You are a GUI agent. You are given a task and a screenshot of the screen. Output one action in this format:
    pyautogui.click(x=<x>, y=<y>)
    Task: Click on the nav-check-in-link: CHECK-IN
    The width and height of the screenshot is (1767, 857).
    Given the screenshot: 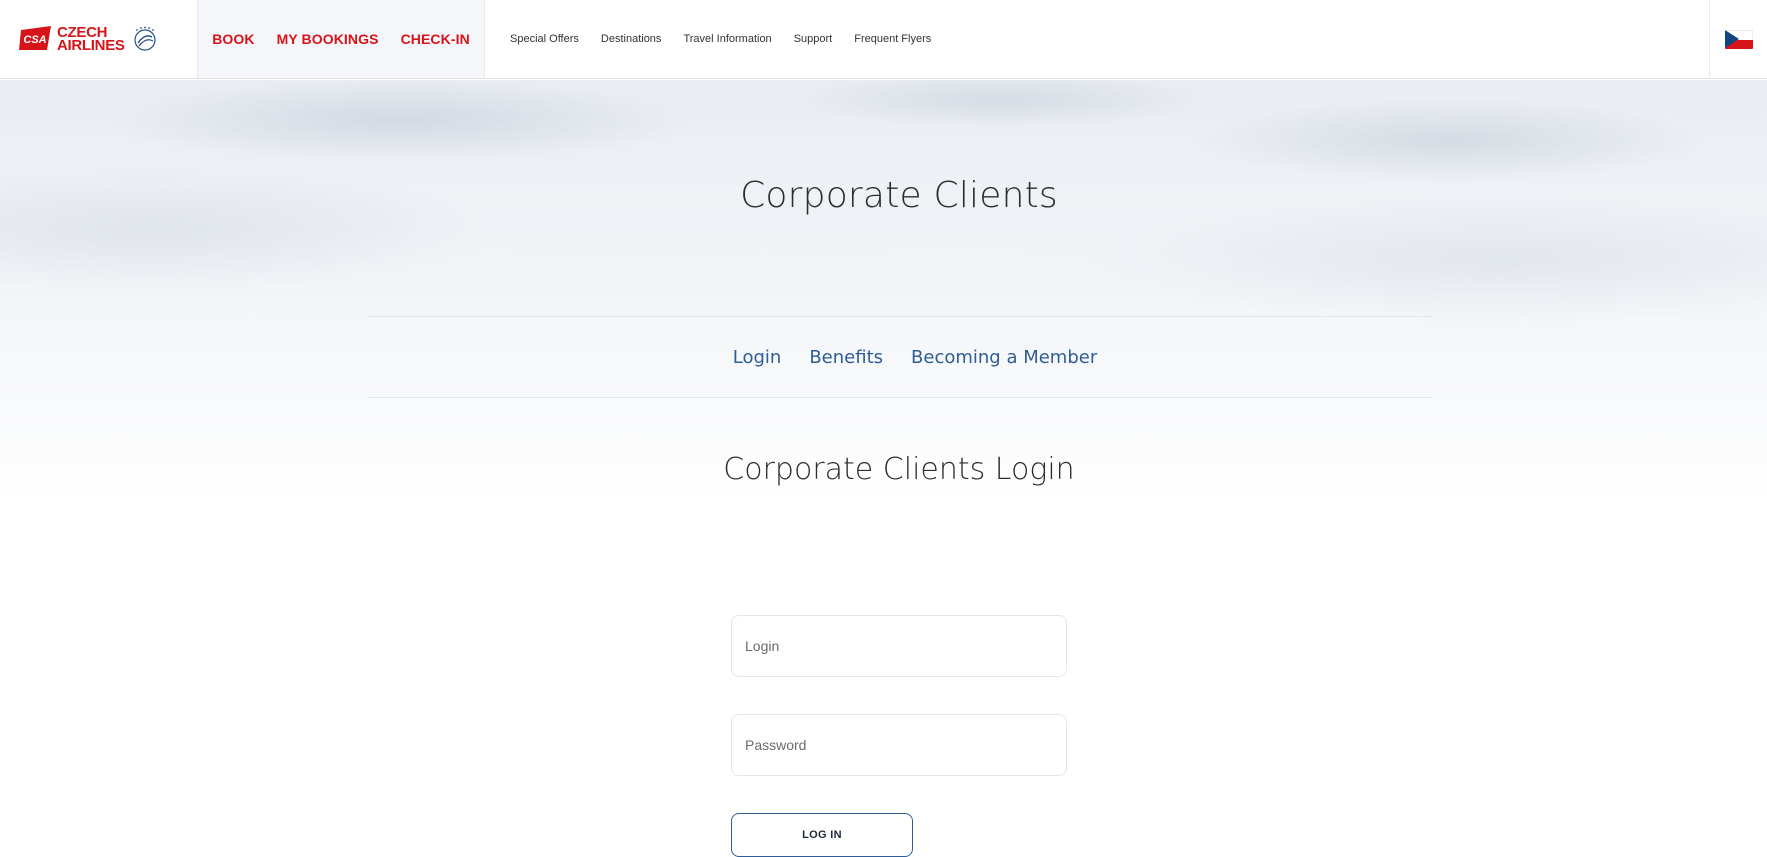 What is the action you would take?
    pyautogui.click(x=435, y=39)
    